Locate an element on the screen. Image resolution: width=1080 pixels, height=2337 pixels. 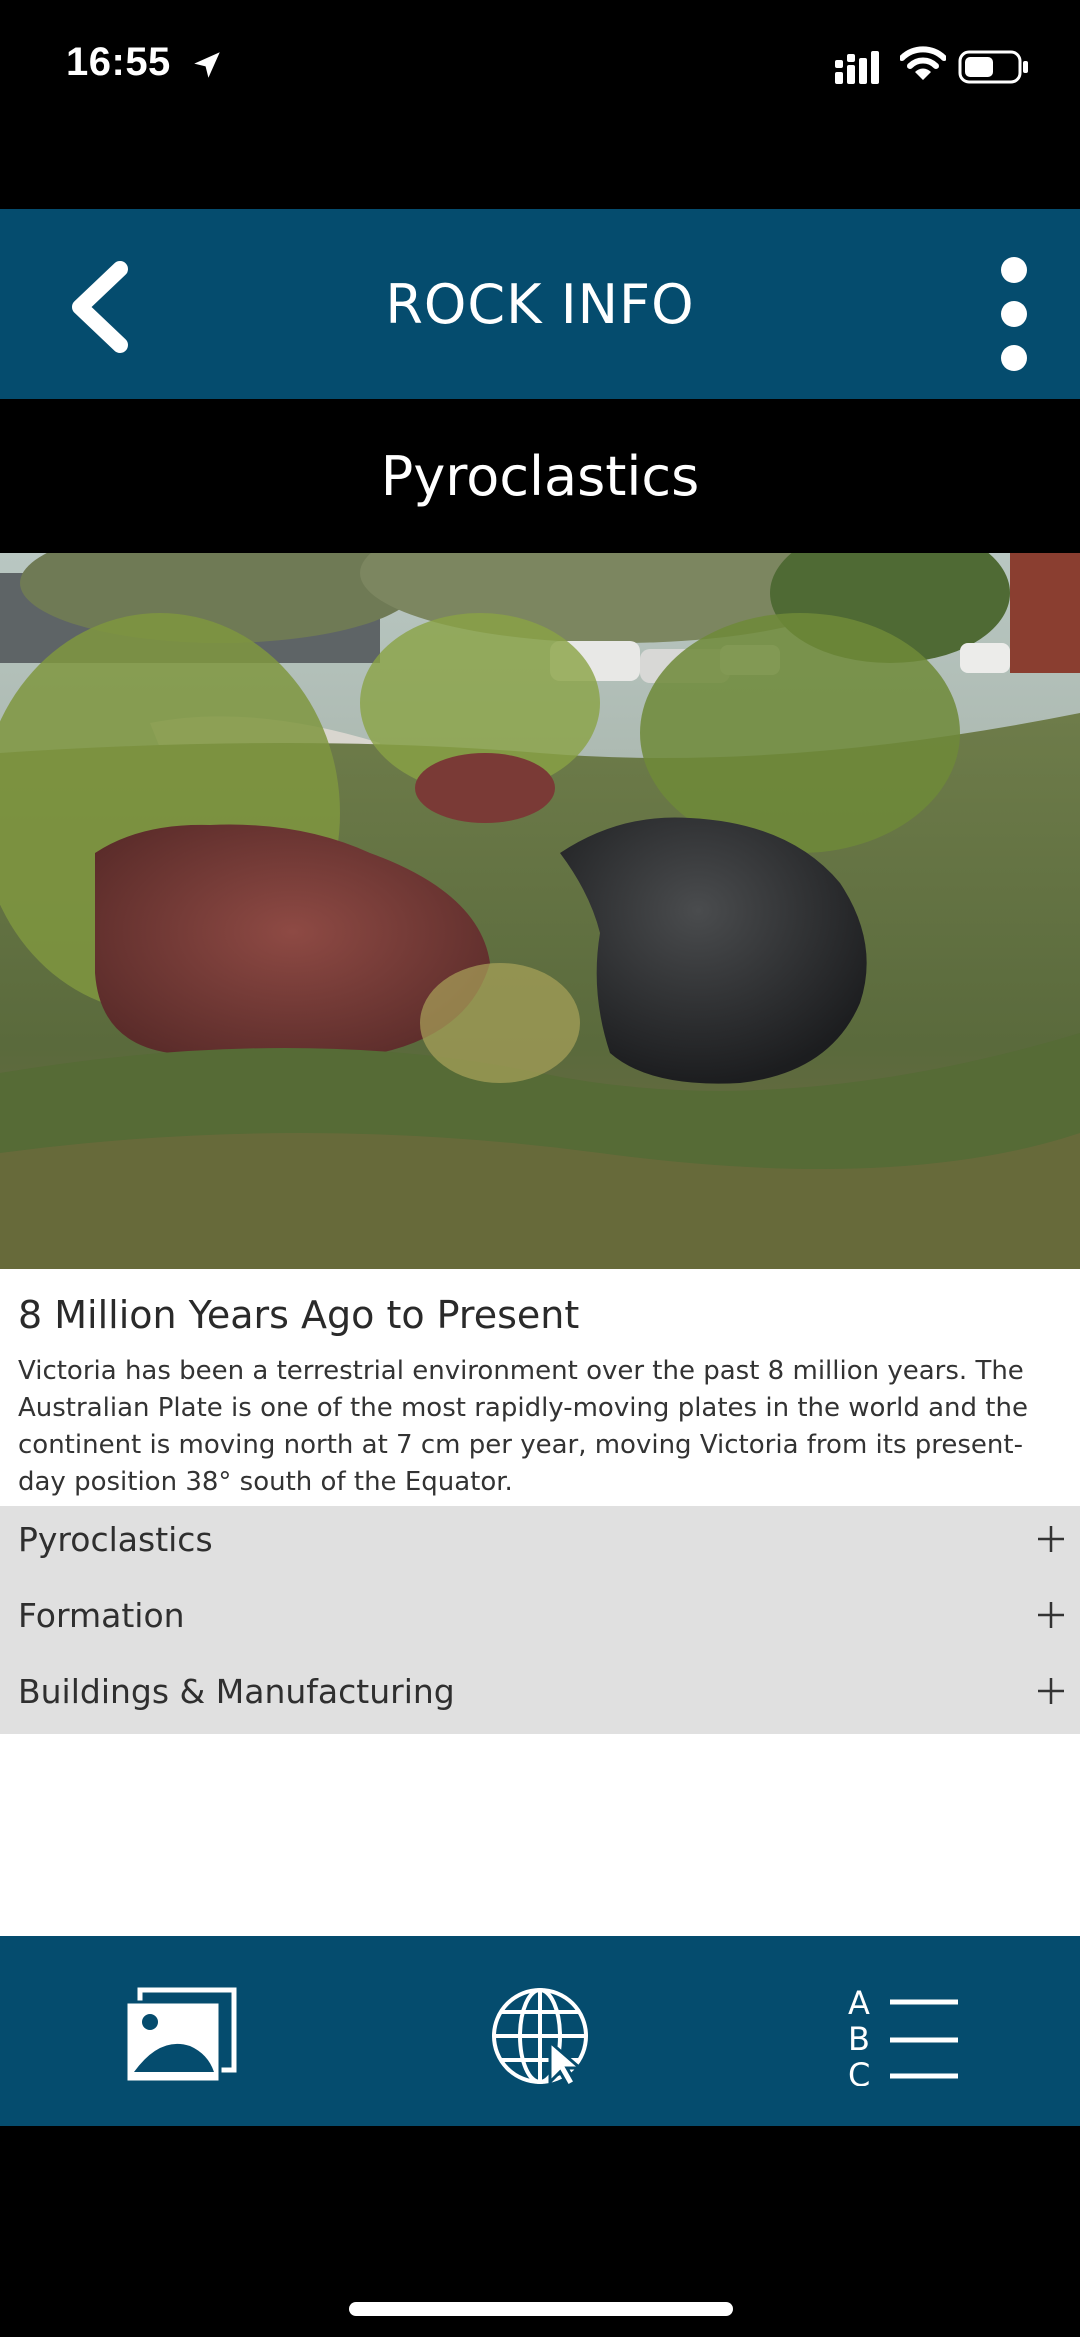
app-header: ROCK INFO is located at coordinates (540, 304).